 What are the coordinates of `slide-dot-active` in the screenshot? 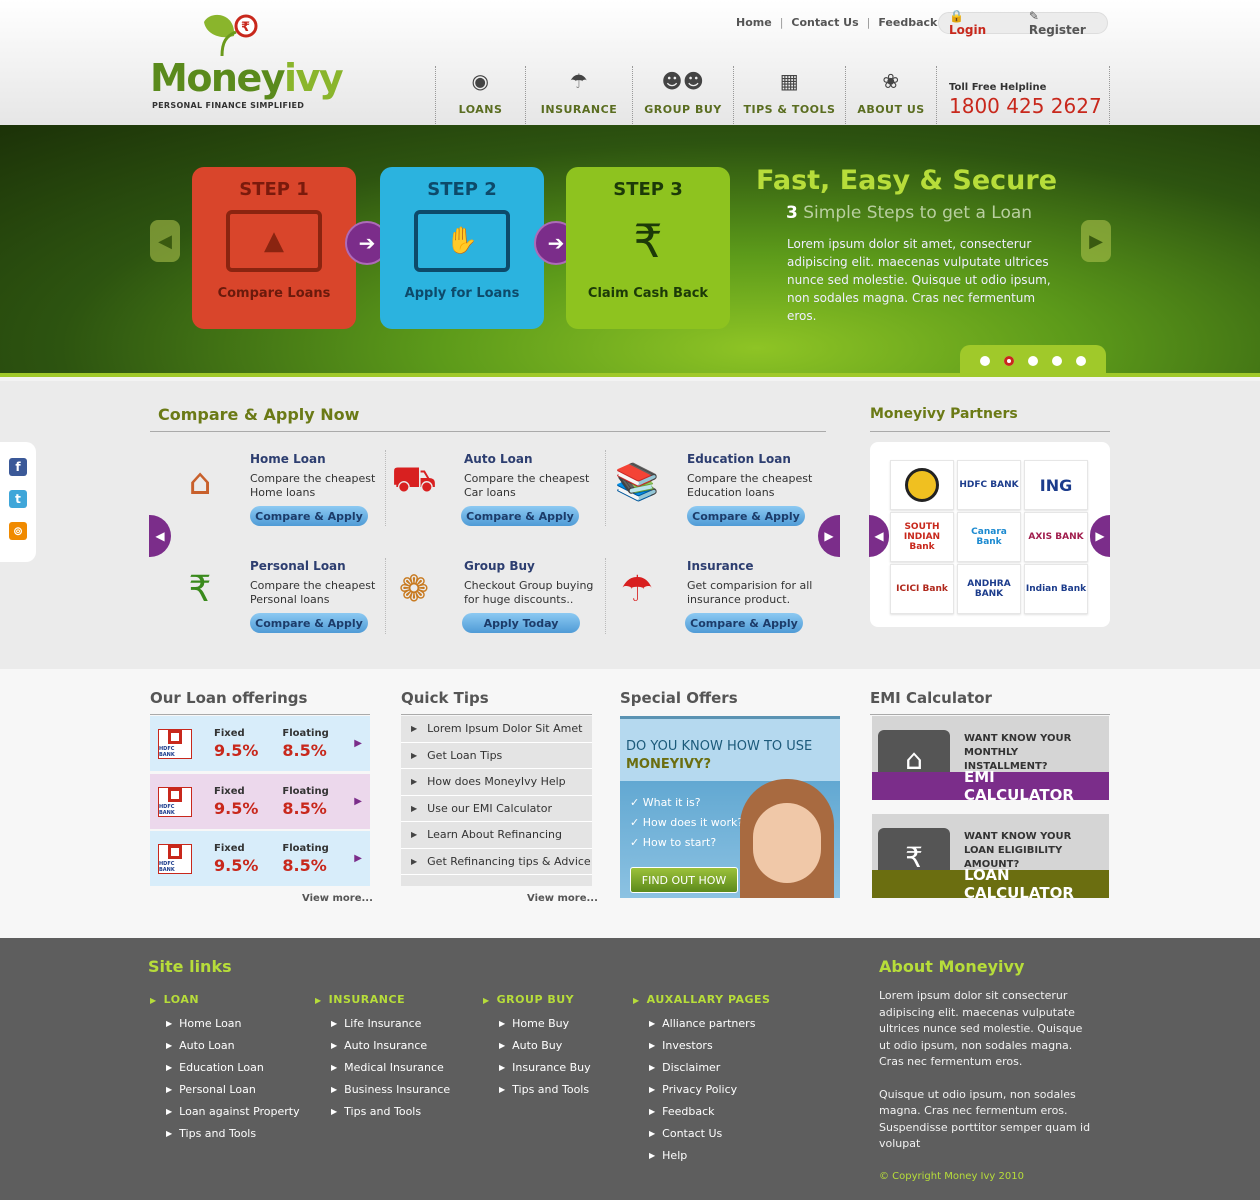 It's located at (1009, 361).